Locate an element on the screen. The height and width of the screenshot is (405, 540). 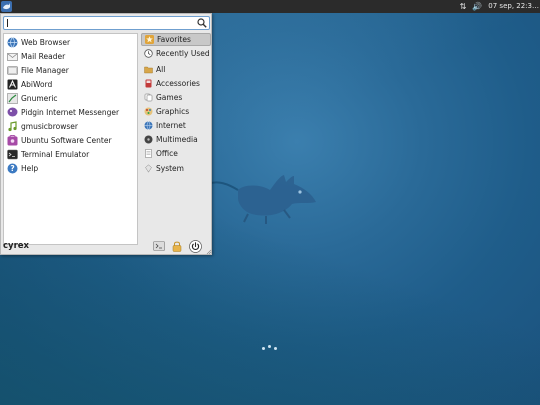
office-icon is located at coordinates (148, 153).